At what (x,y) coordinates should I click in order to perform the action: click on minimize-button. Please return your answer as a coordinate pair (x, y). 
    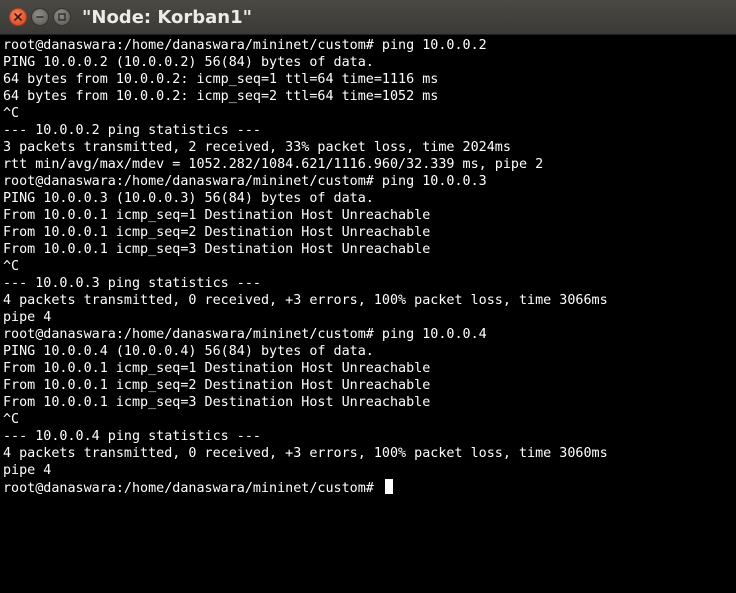
    Looking at the image, I should click on (40, 17).